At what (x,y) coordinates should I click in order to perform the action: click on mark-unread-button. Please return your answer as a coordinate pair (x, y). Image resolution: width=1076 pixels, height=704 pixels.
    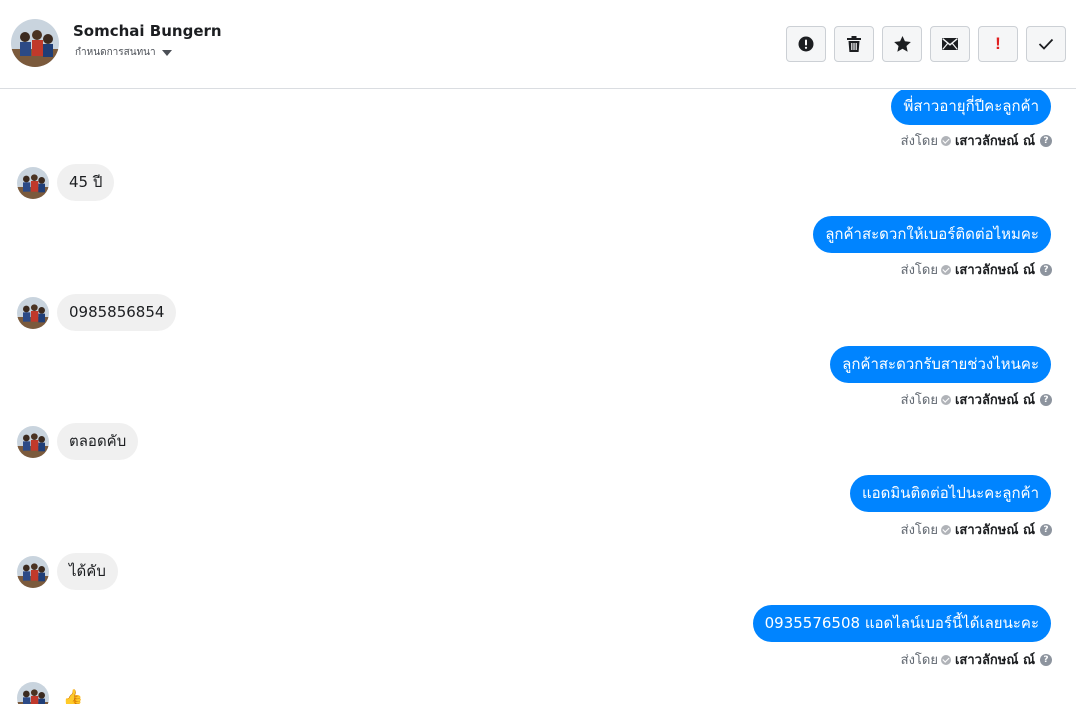
    Looking at the image, I should click on (950, 44).